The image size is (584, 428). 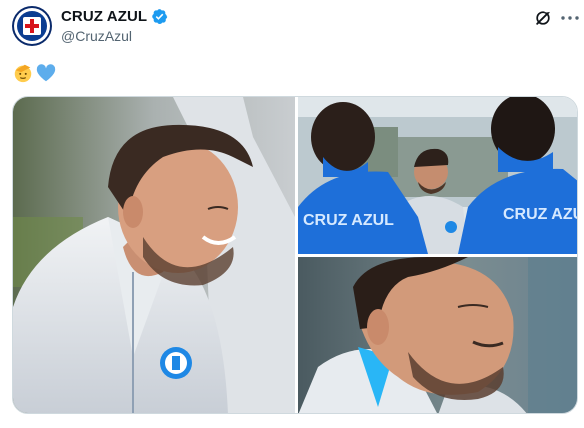 I want to click on left-shirt-text: CRUZ AZUL, so click(x=348, y=220).